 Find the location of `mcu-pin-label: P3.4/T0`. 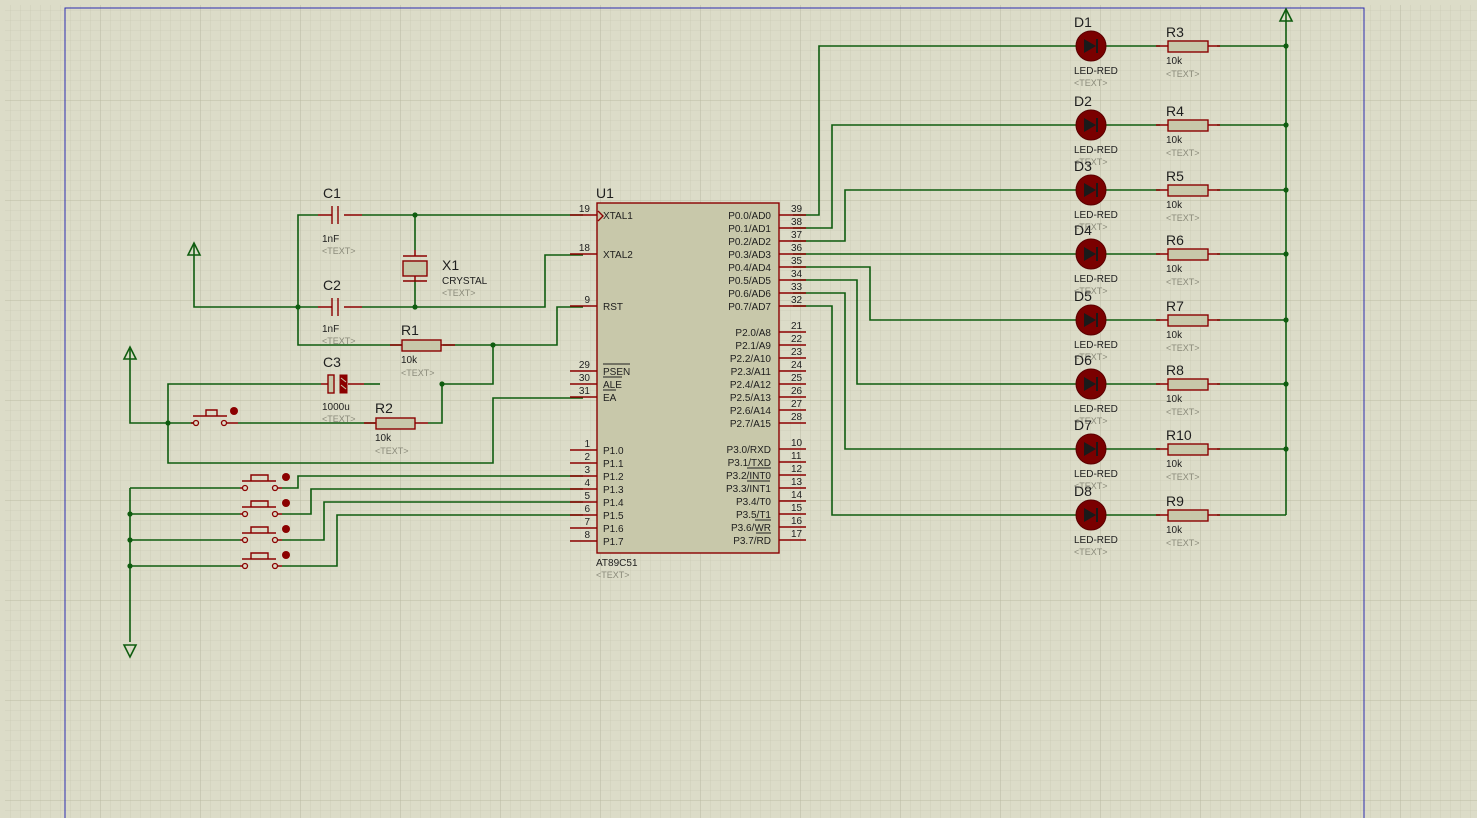

mcu-pin-label: P3.4/T0 is located at coordinates (753, 502).